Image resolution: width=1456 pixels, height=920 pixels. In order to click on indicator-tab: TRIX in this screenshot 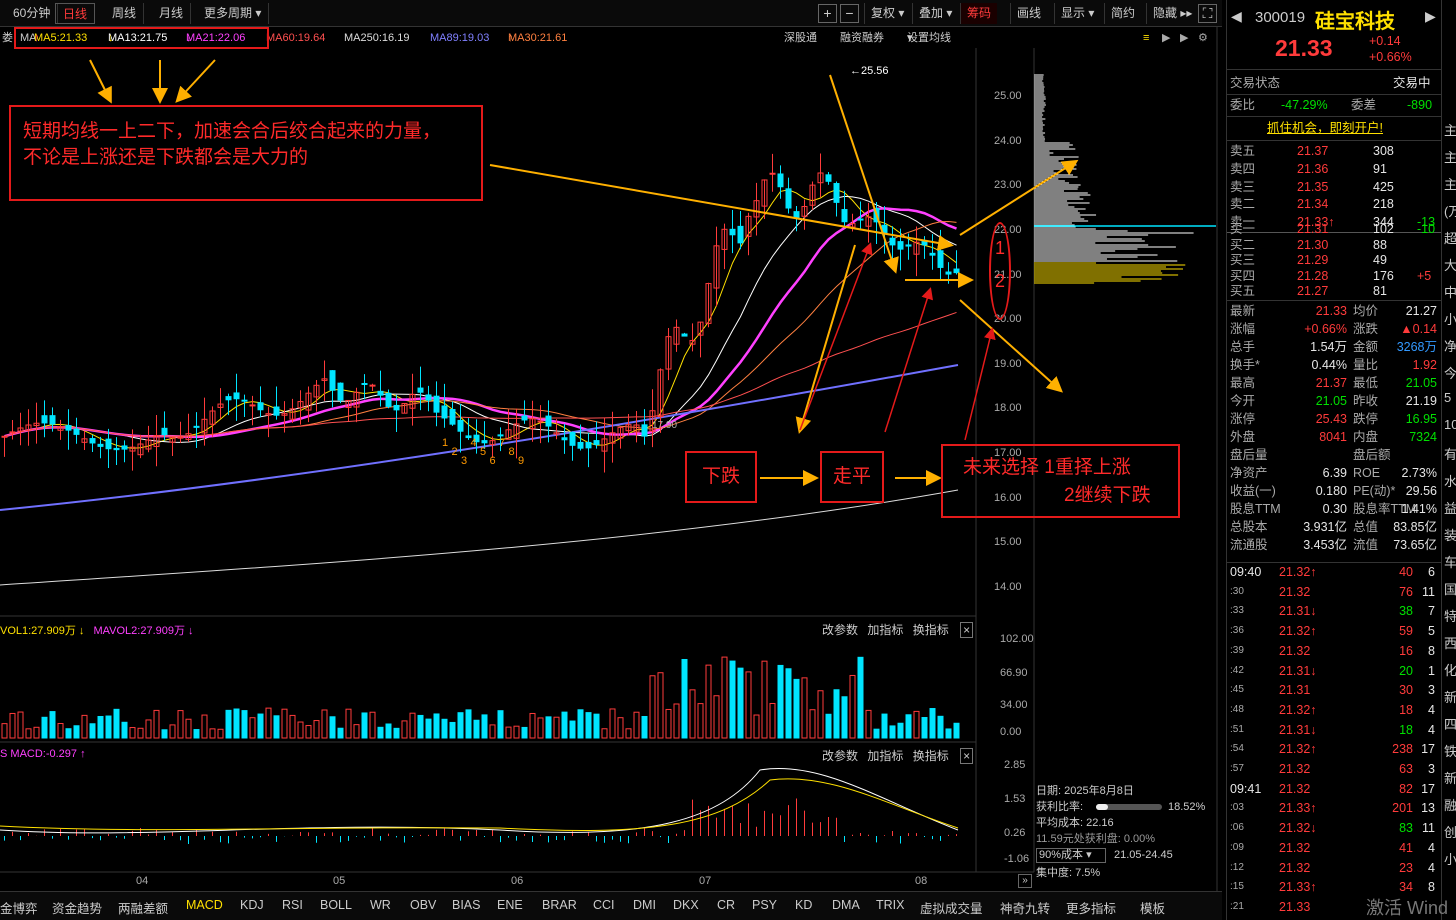, I will do `click(890, 905)`.